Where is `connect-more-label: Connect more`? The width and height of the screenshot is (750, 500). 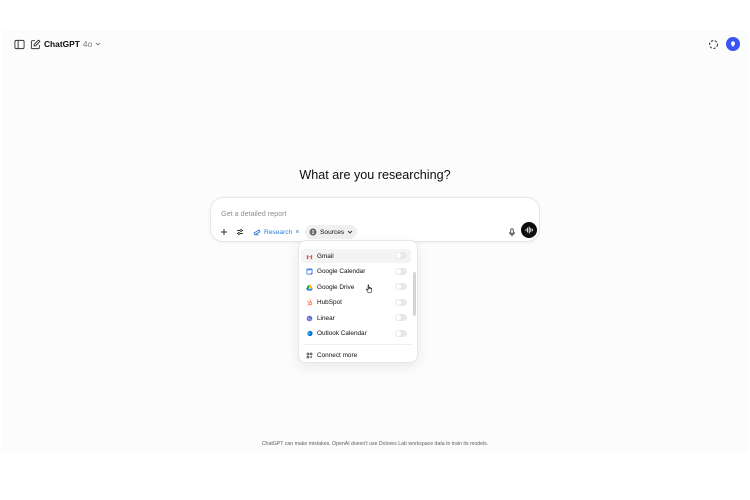 connect-more-label: Connect more is located at coordinates (337, 355).